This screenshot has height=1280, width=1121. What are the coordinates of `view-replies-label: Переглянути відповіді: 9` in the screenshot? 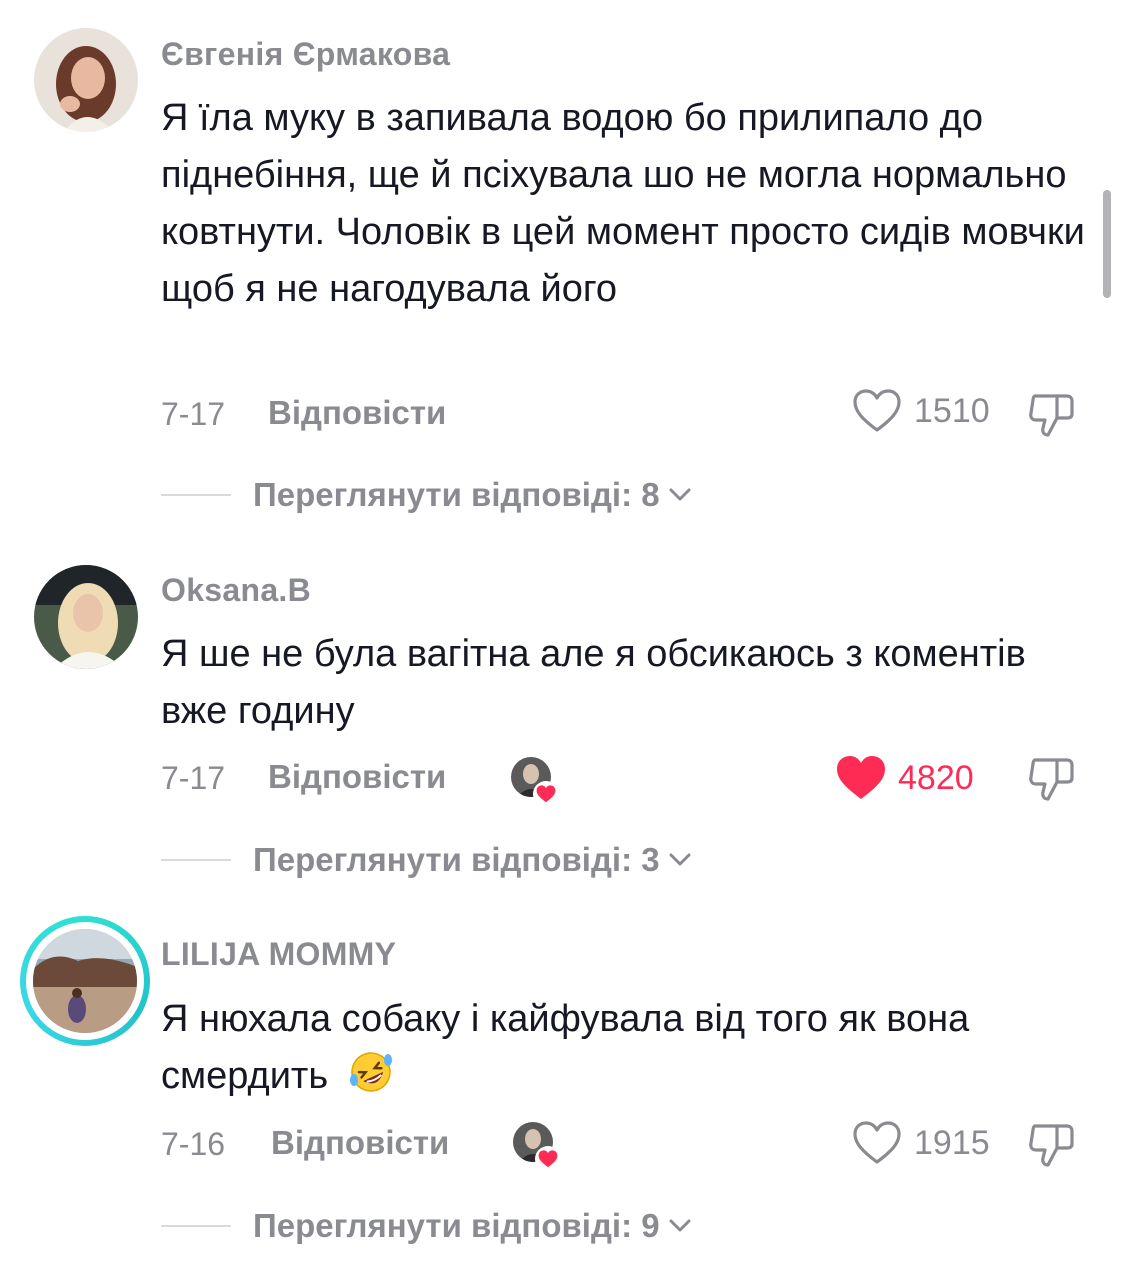 It's located at (456, 1225).